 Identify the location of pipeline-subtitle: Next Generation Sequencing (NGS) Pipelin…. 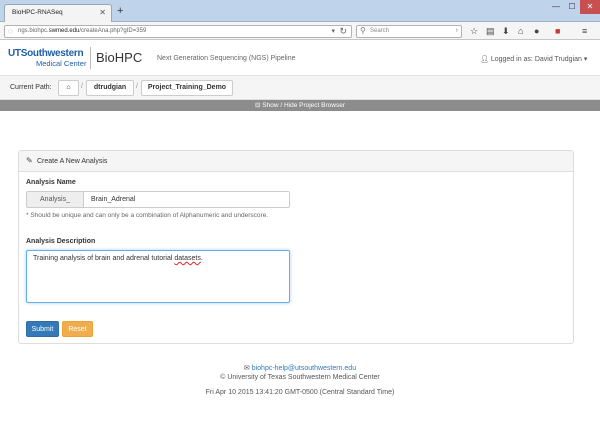
(226, 58).